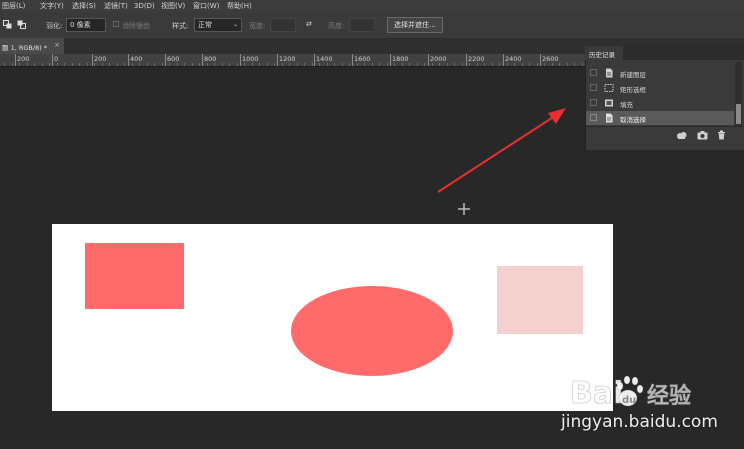 This screenshot has width=744, height=449. Describe the element at coordinates (235, 24) in the screenshot. I see `chevron-down-icon: ⌄` at that location.